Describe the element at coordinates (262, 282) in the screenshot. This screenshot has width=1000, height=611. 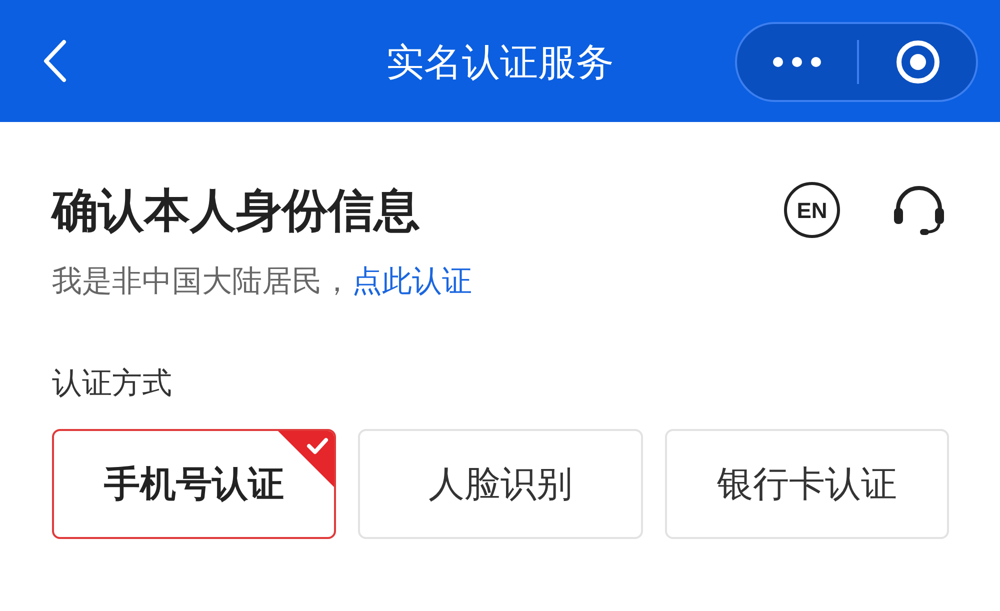
I see `notice-text: 我是非中国大陆居民，点此认证` at that location.